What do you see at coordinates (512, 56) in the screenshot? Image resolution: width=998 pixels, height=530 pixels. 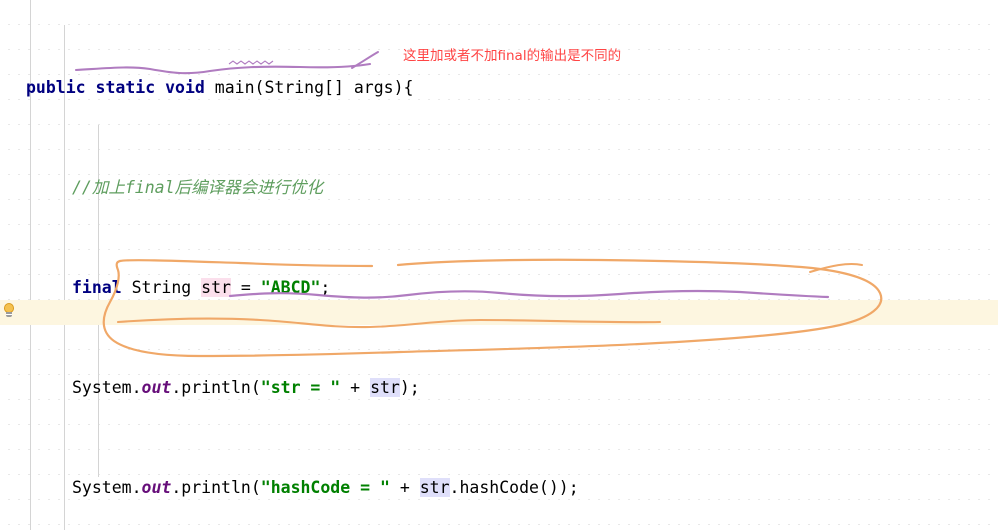 I see `red-annotation-note: 这里加或者不加final的输出是不同的` at bounding box center [512, 56].